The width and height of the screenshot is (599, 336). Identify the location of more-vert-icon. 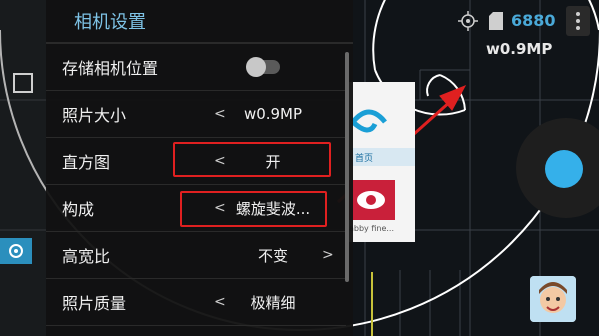
(578, 21).